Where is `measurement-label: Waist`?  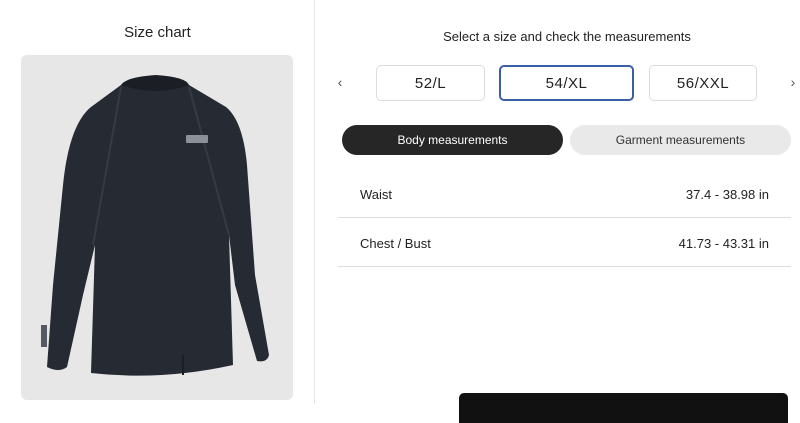 measurement-label: Waist is located at coordinates (376, 194).